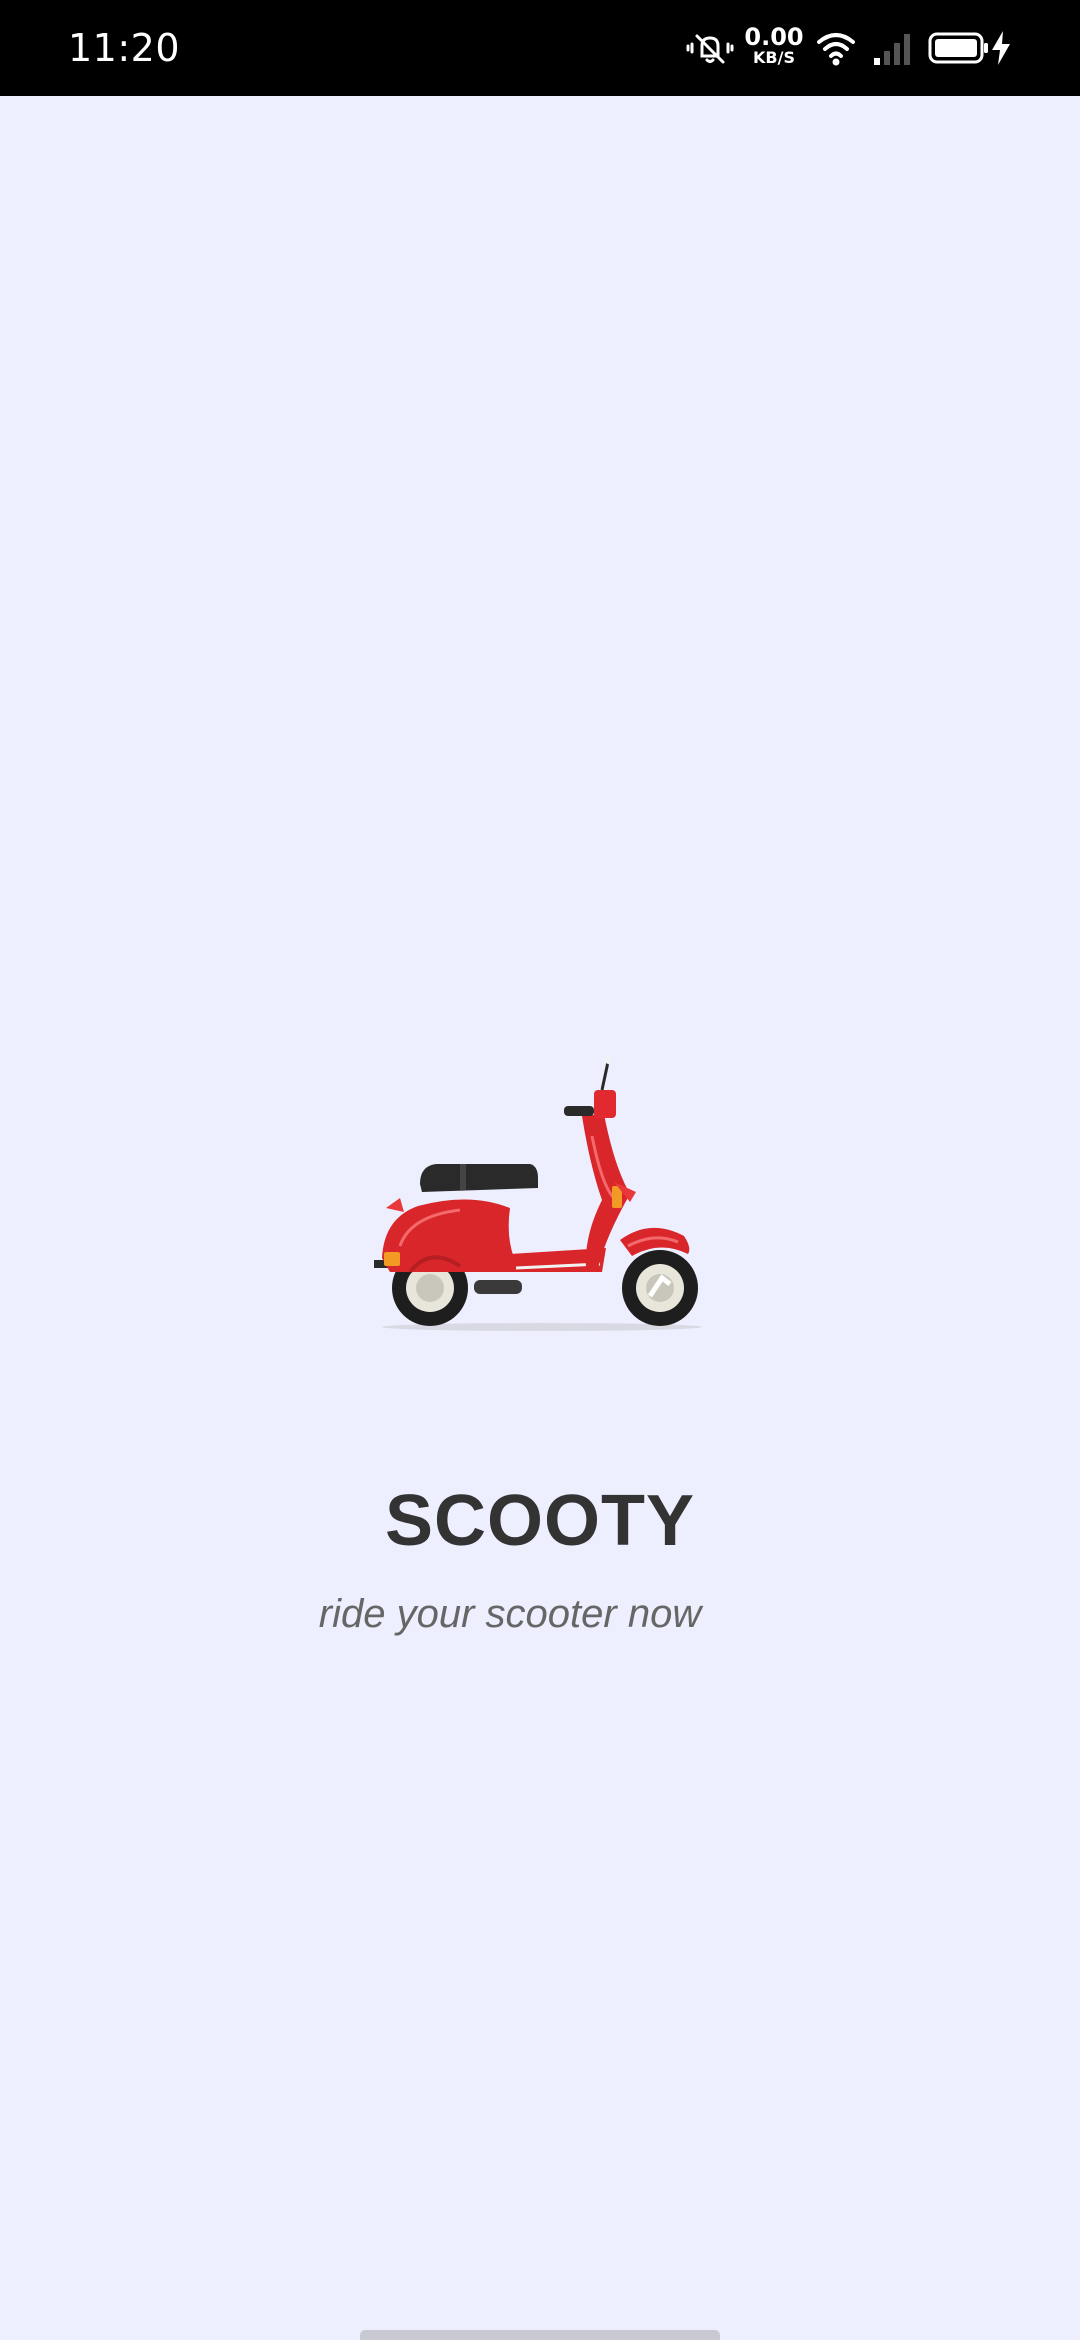 This screenshot has width=1080, height=2340. Describe the element at coordinates (510, 1614) in the screenshot. I see `app-tagline: ride your scooter now` at that location.